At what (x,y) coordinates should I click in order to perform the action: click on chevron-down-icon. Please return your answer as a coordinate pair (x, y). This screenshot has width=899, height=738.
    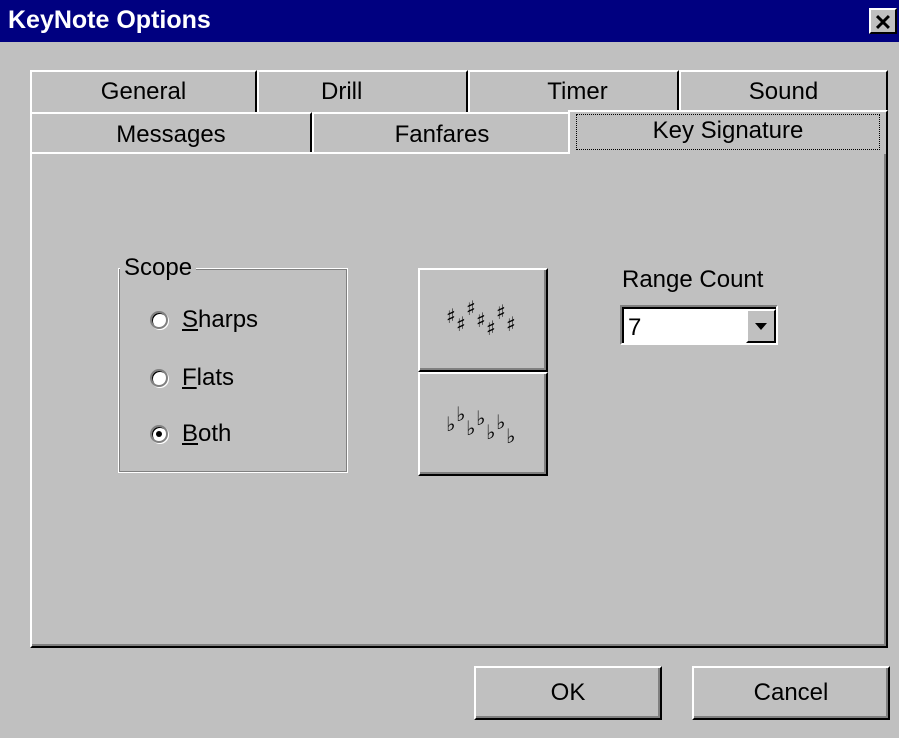
    Looking at the image, I should click on (761, 326).